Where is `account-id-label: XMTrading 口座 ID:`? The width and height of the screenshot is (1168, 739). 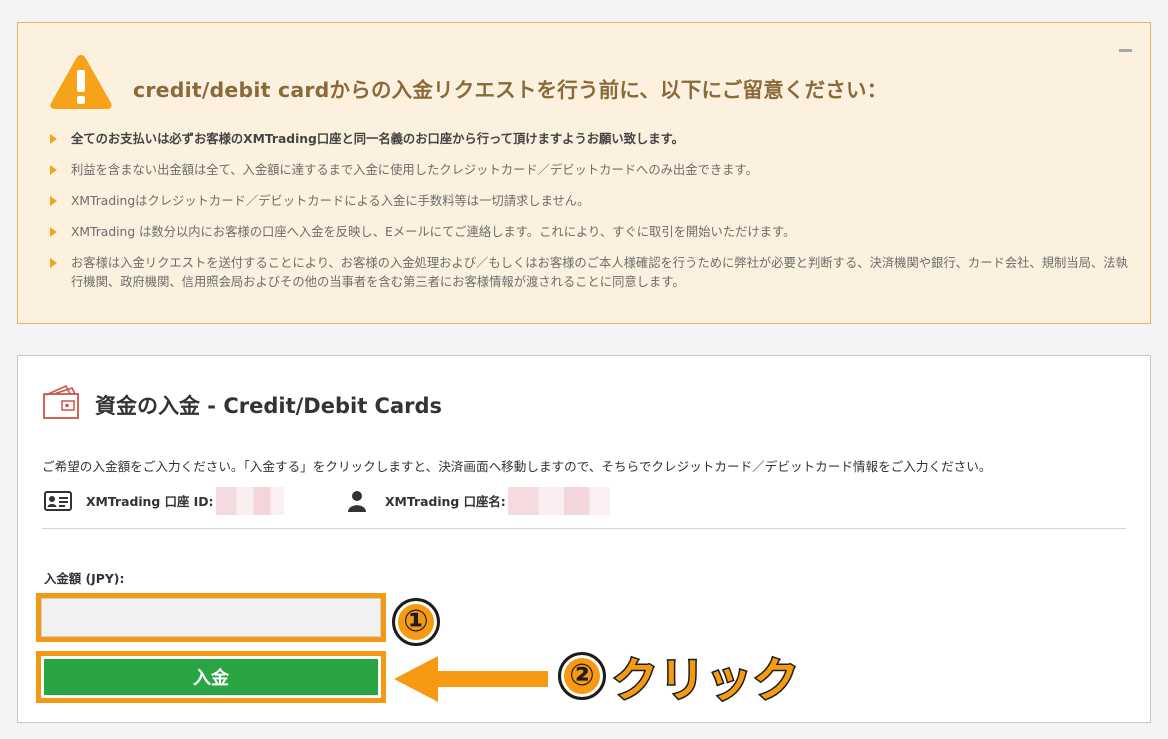
account-id-label: XMTrading 口座 ID: is located at coordinates (150, 501).